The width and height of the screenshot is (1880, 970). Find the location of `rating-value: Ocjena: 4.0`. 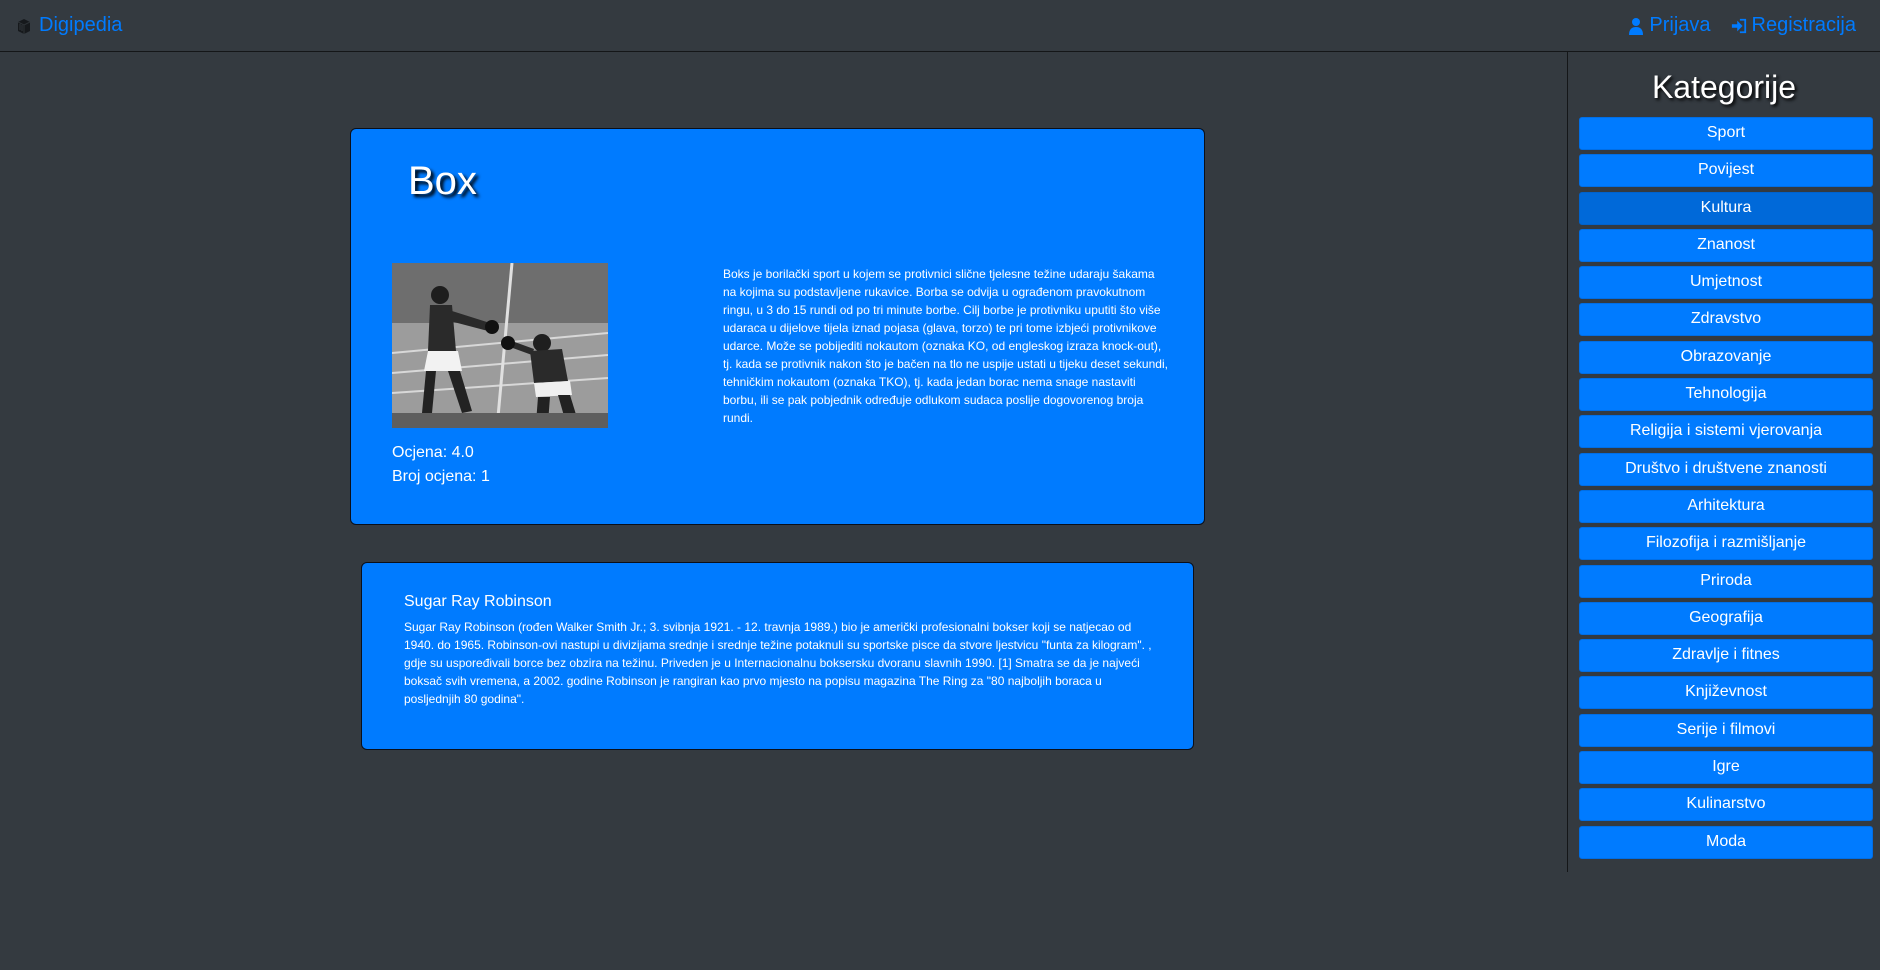

rating-value: Ocjena: 4.0 is located at coordinates (433, 452).